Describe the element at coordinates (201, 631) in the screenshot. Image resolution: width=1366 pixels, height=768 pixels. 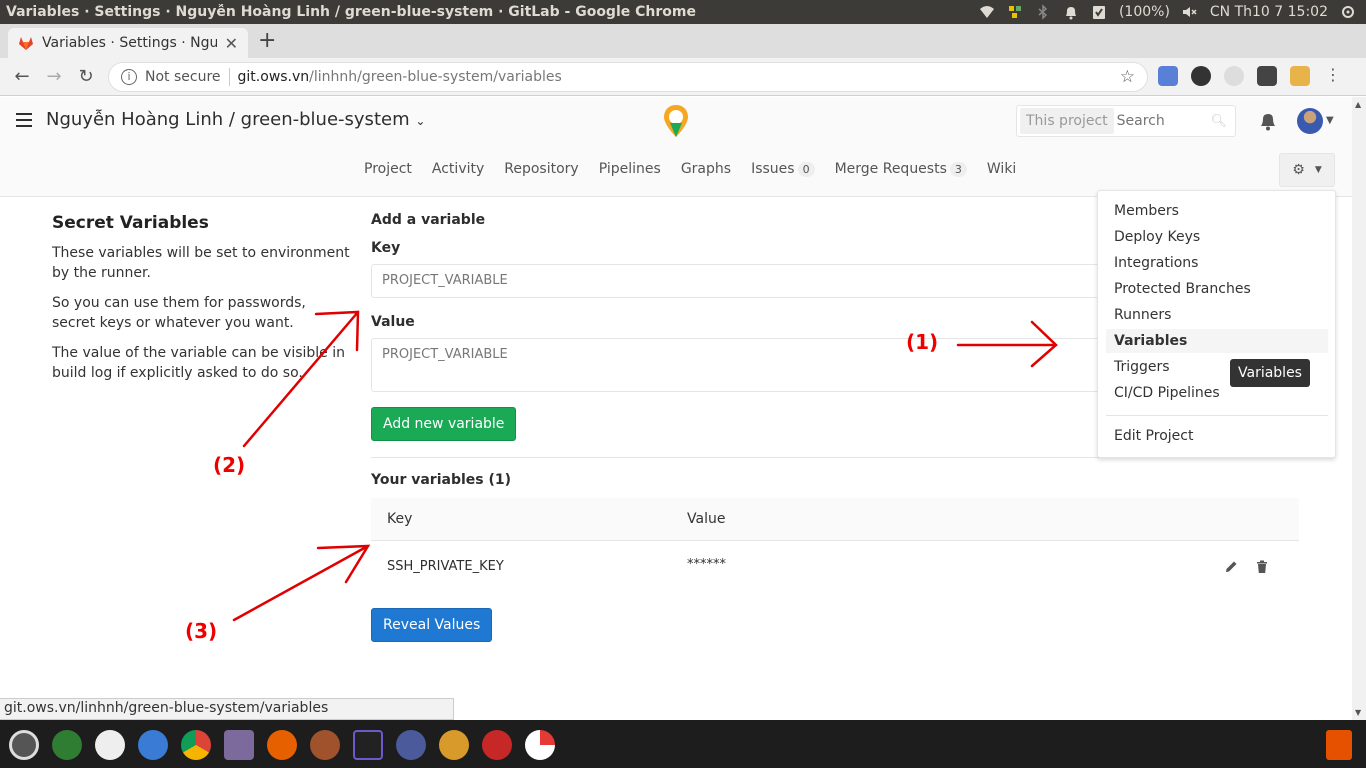
I see `annotation-label-3: (3)` at that location.